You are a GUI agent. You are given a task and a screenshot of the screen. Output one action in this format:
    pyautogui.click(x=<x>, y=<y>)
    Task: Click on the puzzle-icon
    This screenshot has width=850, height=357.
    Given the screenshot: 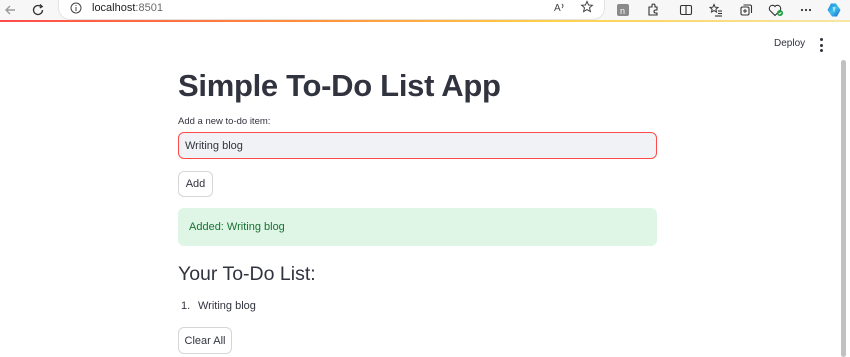 What is the action you would take?
    pyautogui.click(x=653, y=10)
    